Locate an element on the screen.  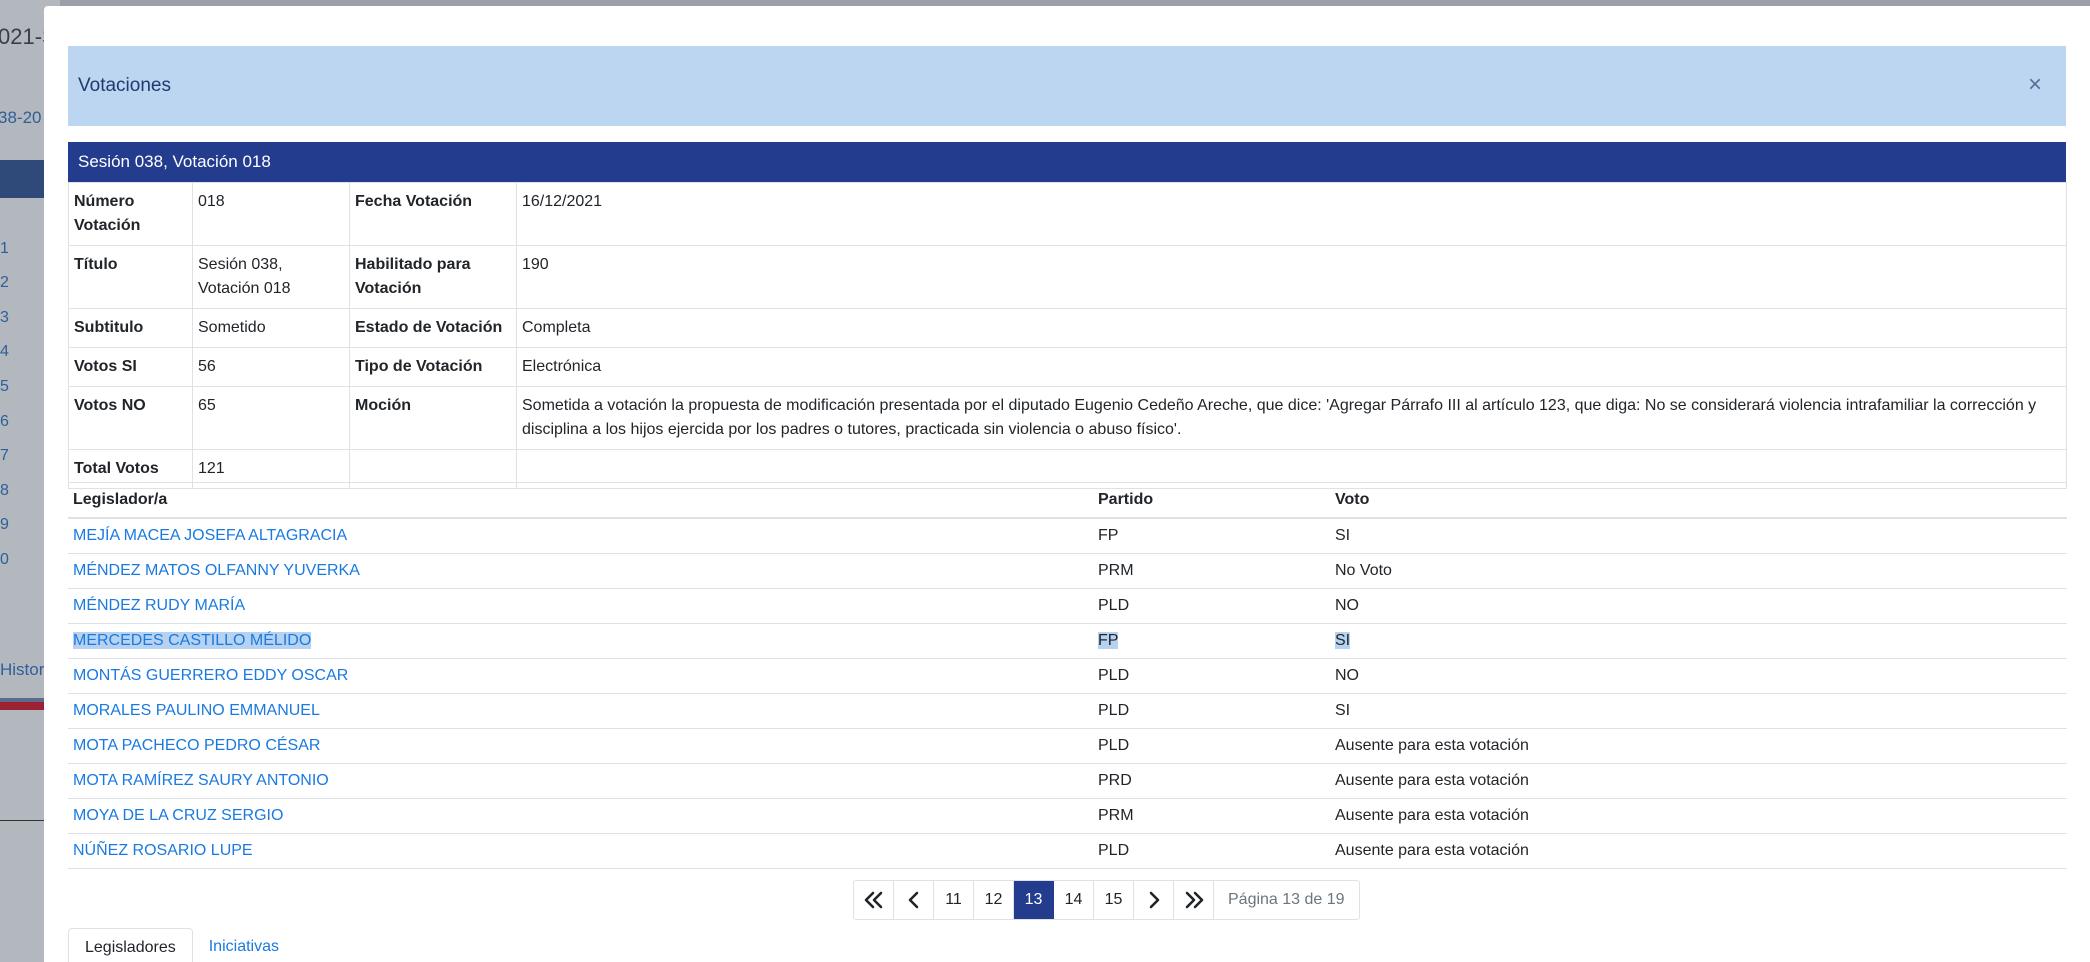
vote-cell: NO is located at coordinates (1698, 606).